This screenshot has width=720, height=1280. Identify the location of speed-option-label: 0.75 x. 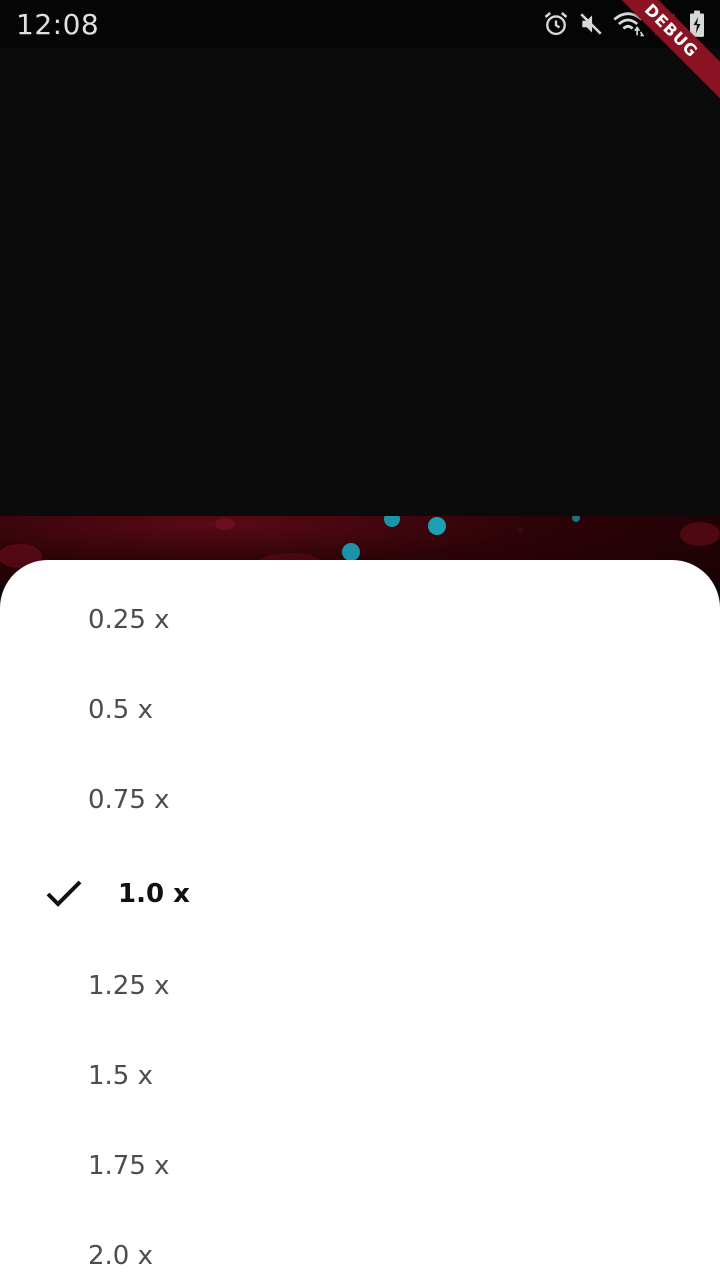
(129, 800).